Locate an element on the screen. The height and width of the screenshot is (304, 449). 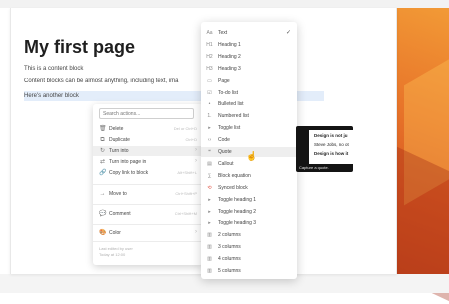
preview-quote-line: Design is how it is located at coordinates (331, 153).